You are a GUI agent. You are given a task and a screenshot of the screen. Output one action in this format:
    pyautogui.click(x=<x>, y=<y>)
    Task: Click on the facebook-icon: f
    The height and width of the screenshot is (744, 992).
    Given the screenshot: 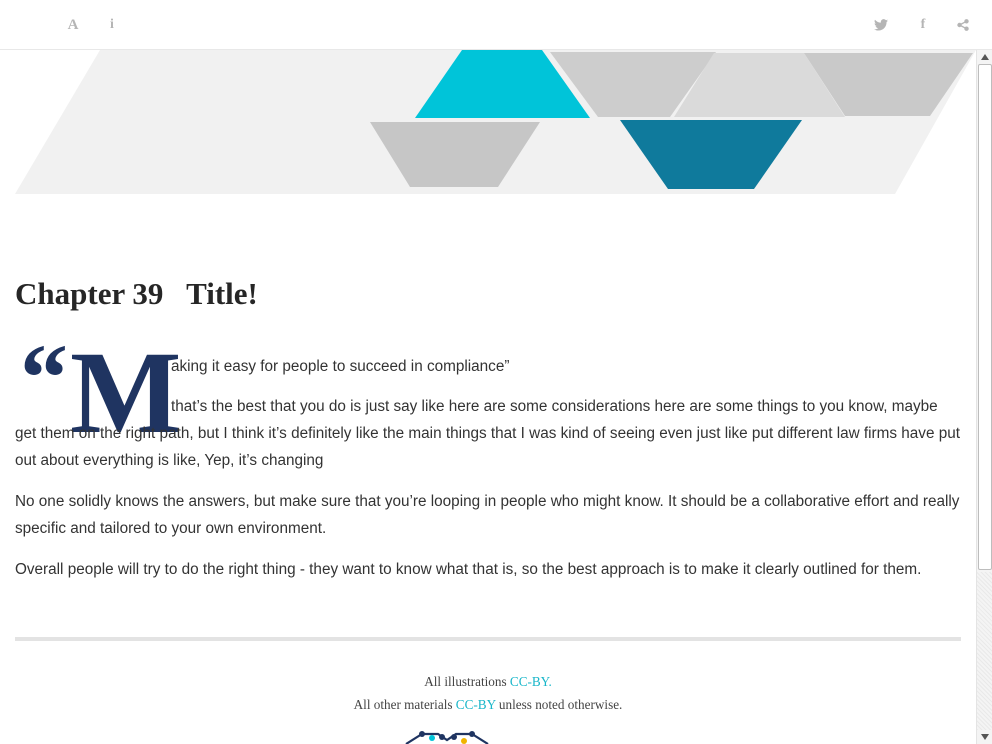 What is the action you would take?
    pyautogui.click(x=923, y=25)
    